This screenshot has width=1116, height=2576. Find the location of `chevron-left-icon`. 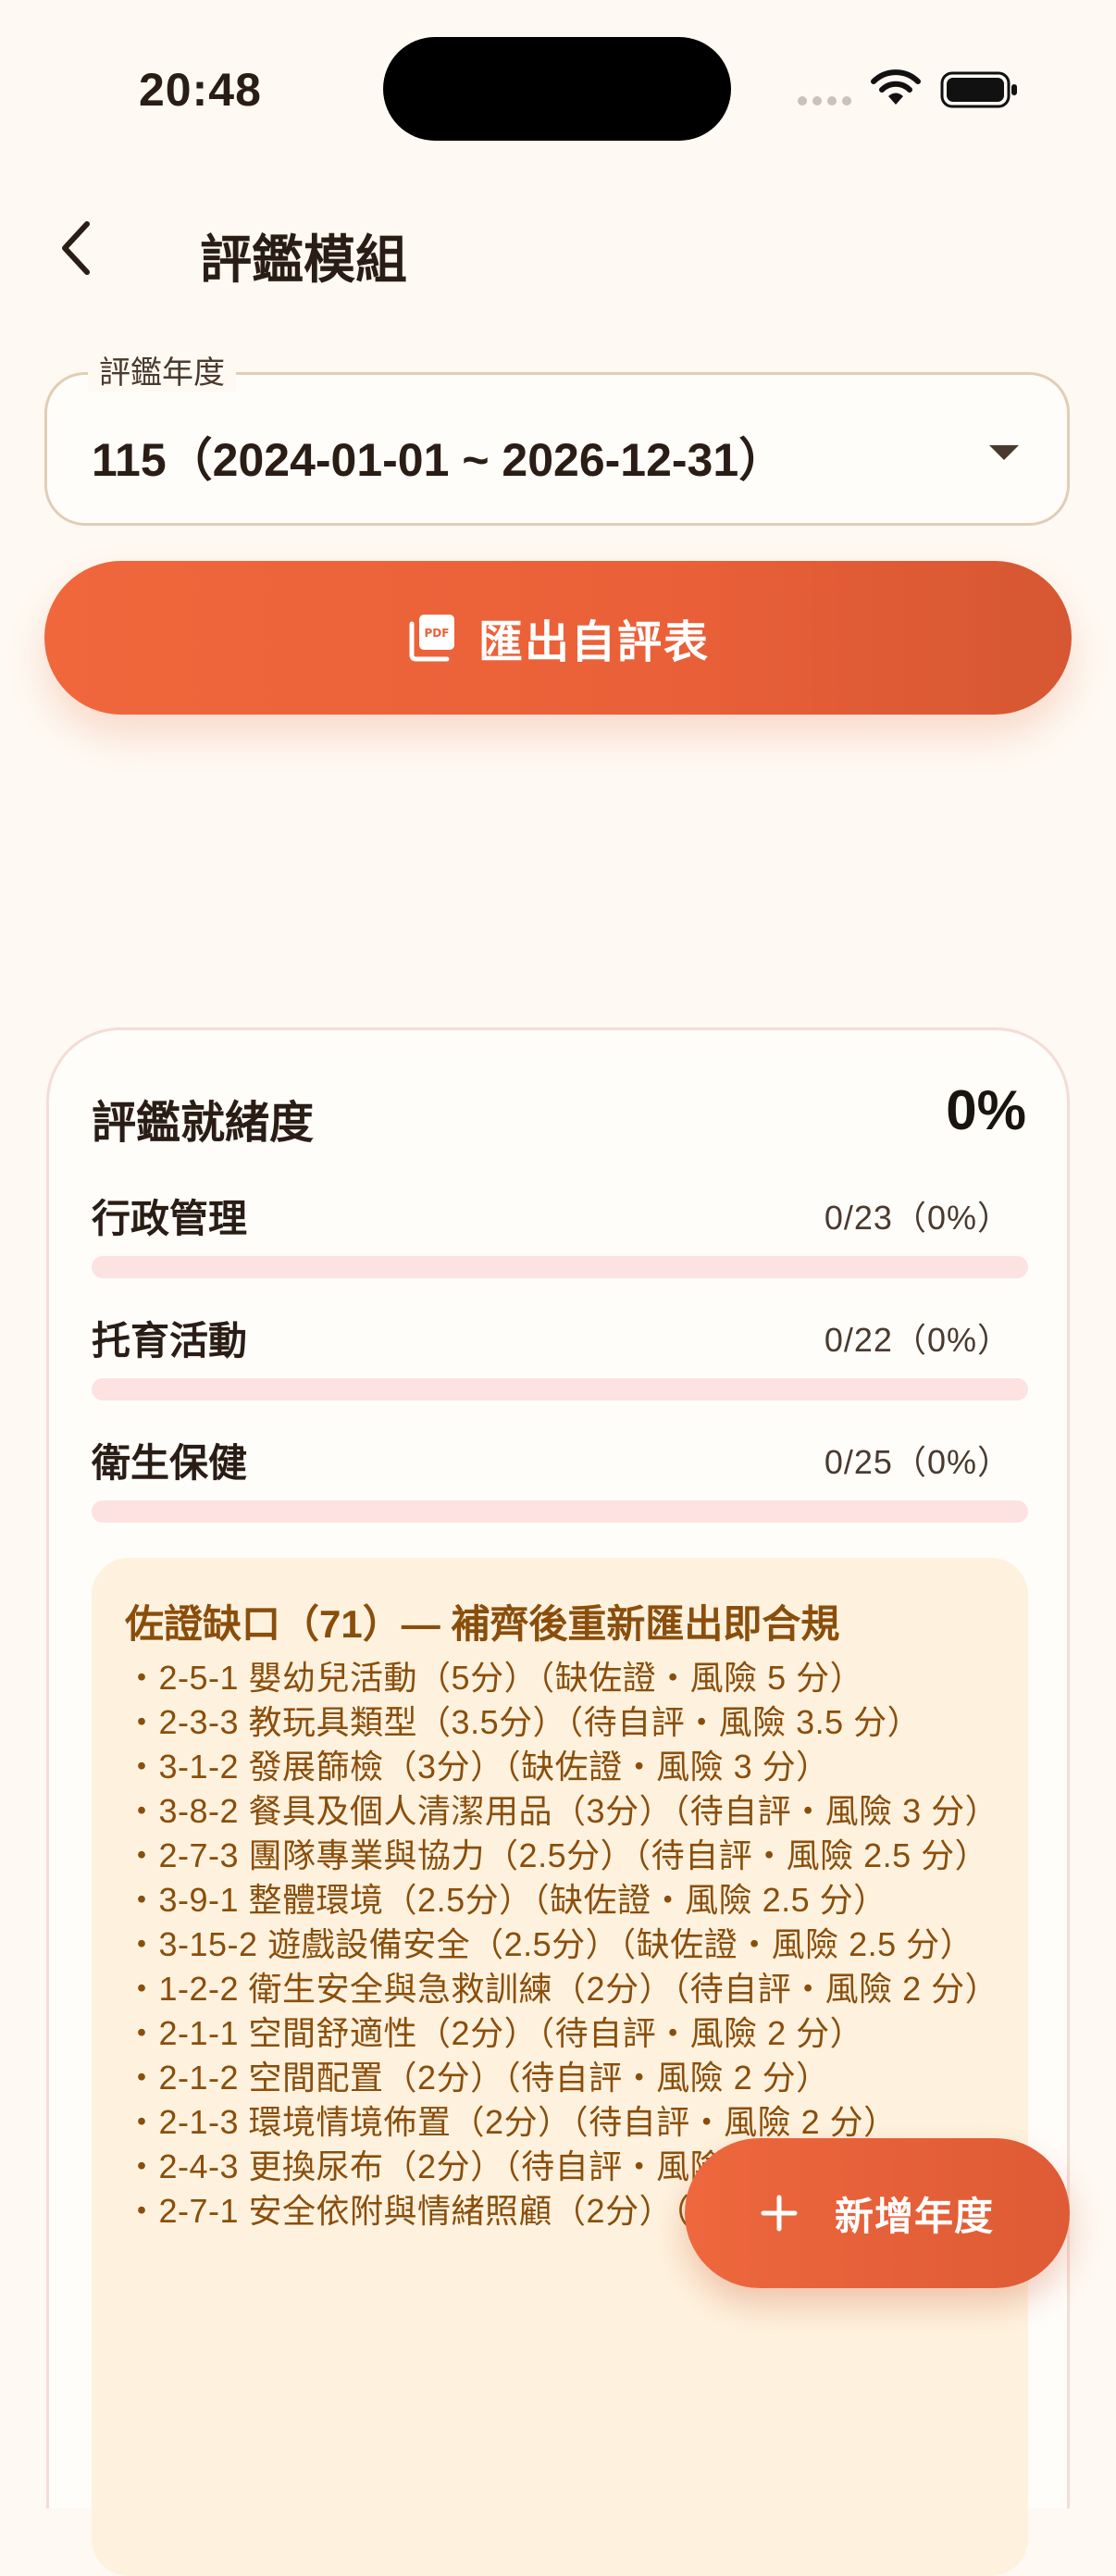

chevron-left-icon is located at coordinates (76, 248).